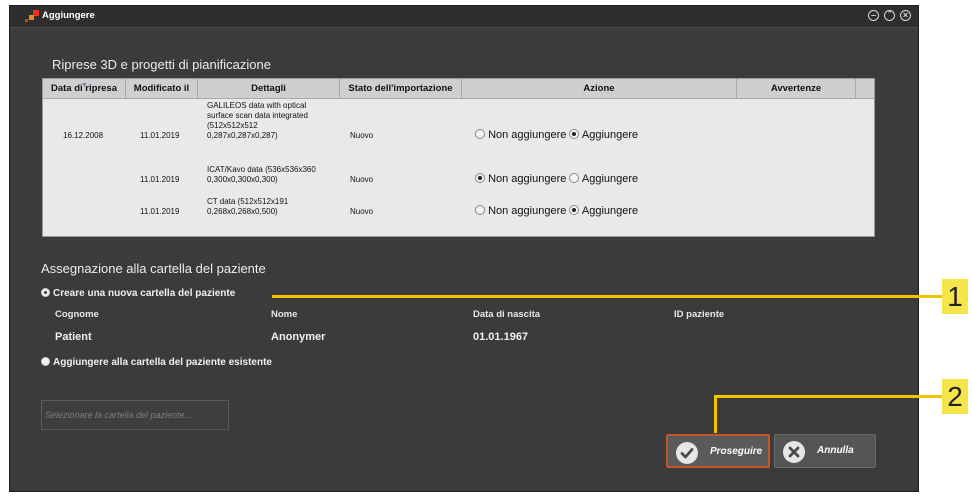 Image resolution: width=972 pixels, height=500 pixels. I want to click on column-header-action: Azione, so click(599, 88).